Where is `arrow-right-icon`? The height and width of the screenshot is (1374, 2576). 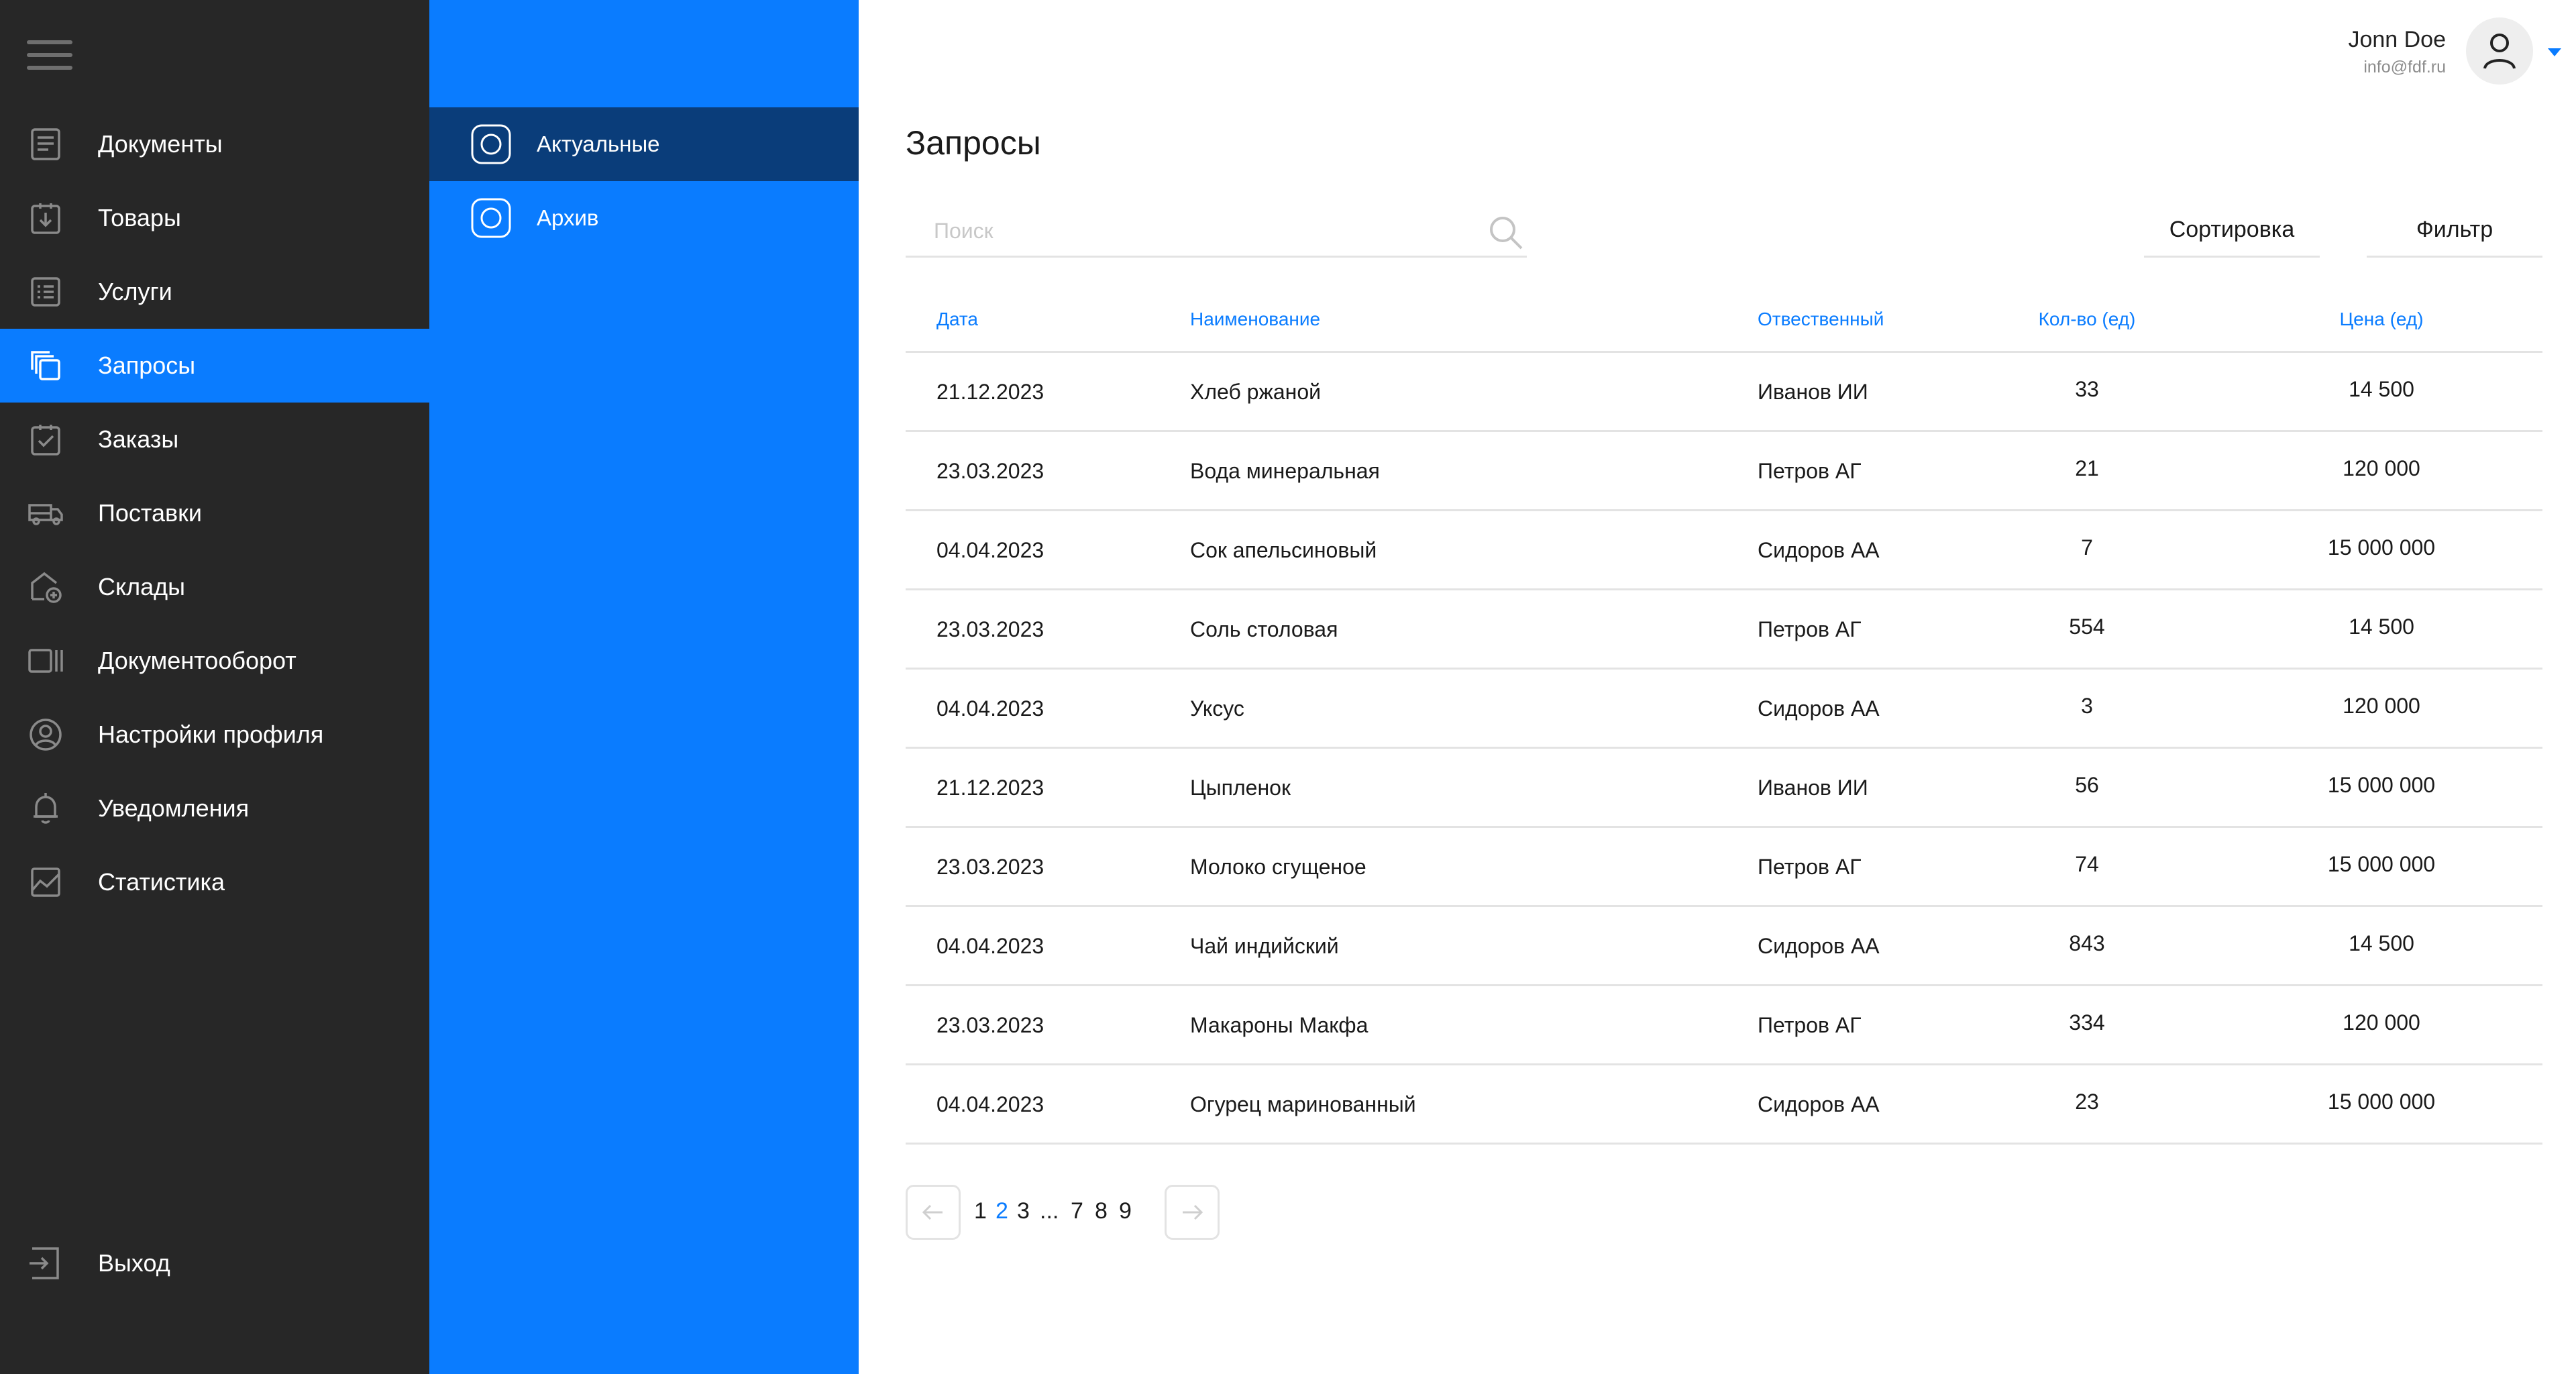
arrow-right-icon is located at coordinates (1193, 1212).